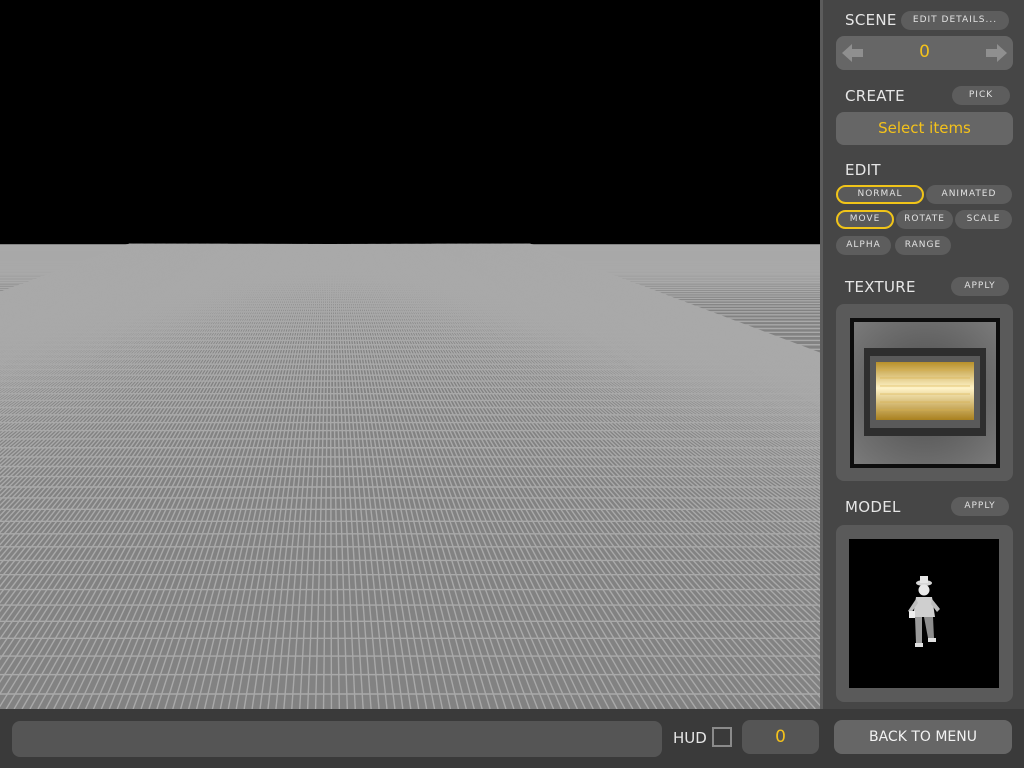  I want to click on scene-navigator: 0, so click(924, 53).